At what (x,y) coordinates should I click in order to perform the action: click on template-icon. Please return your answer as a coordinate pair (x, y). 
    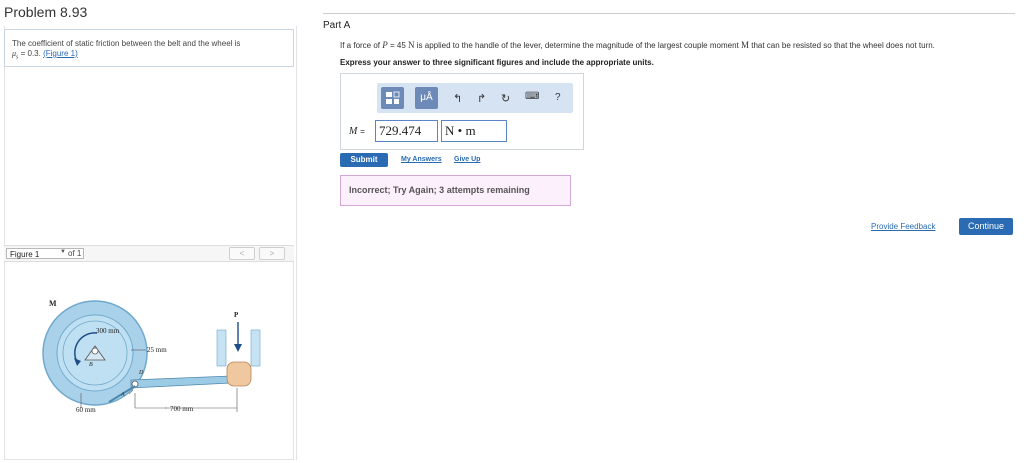
    Looking at the image, I should click on (393, 97).